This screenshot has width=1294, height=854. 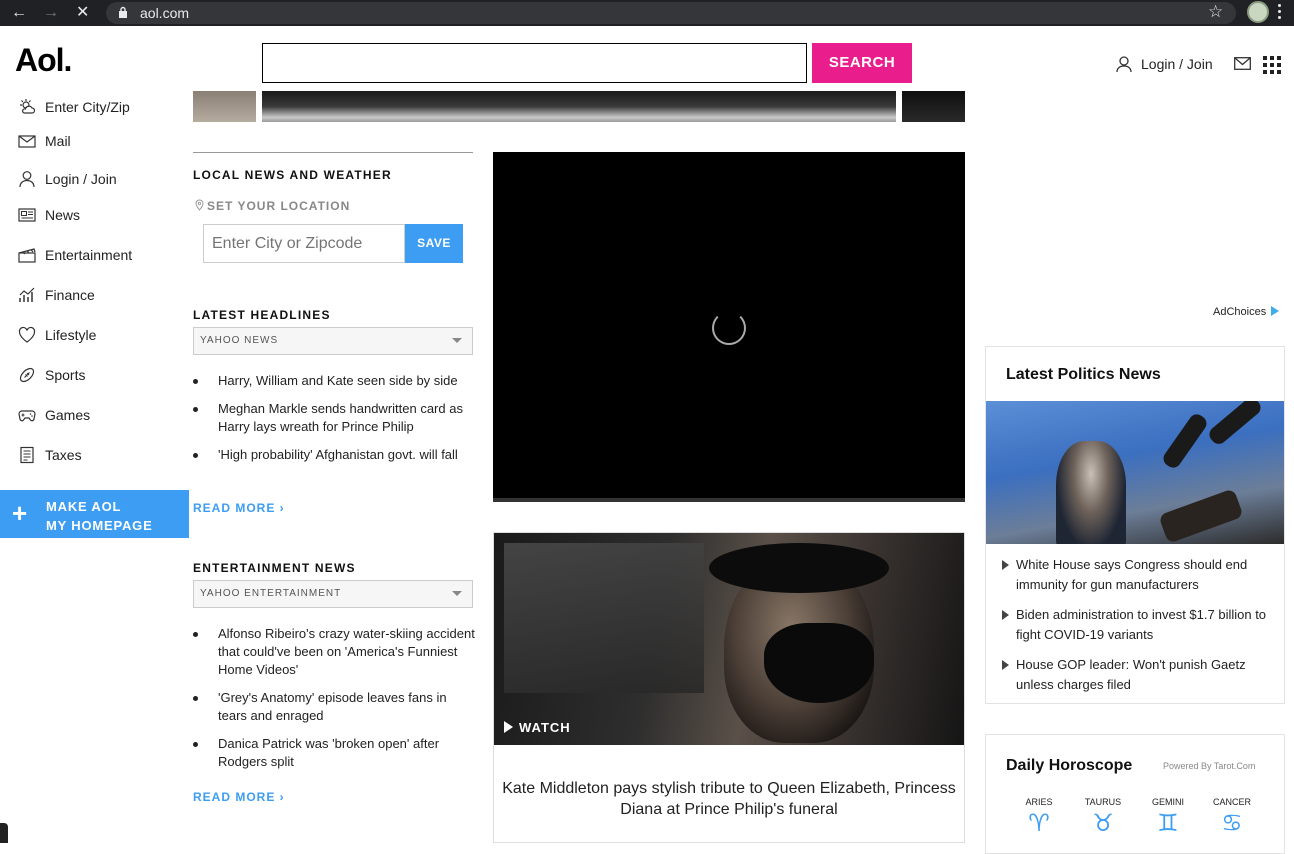 I want to click on sidebar-item-label: Games, so click(x=68, y=415).